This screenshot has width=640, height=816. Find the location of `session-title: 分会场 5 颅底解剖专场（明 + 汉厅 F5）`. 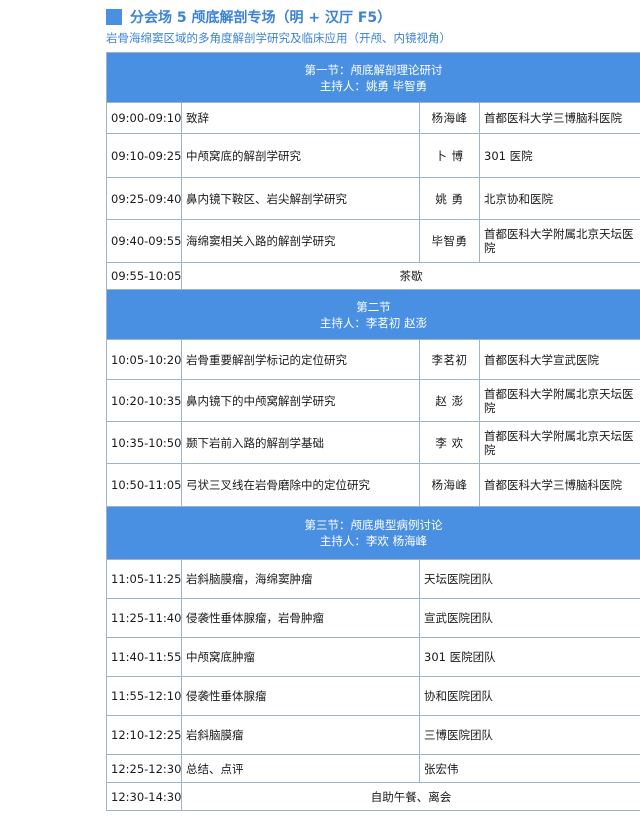

session-title: 分会场 5 颅底解剖专场（明 + 汉厅 F5） is located at coordinates (261, 18).